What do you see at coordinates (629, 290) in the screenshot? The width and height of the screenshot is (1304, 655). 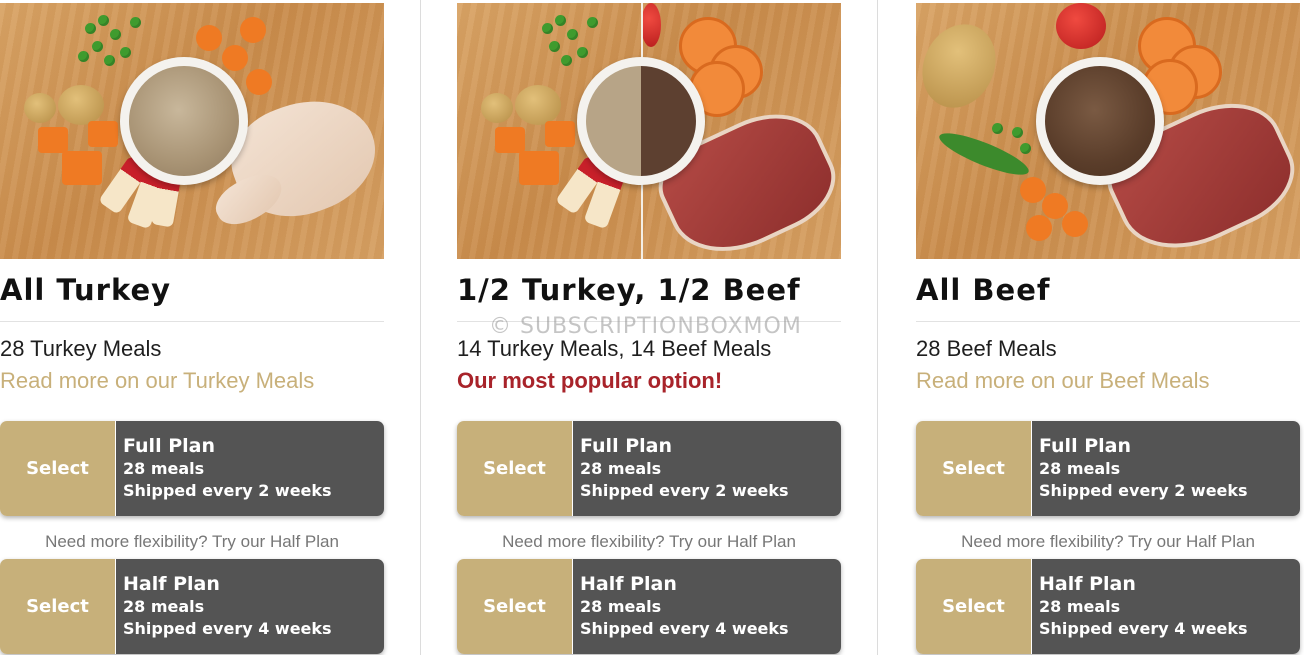 I see `recipe-title: 1/2 Turkey, 1/2 Beef` at bounding box center [629, 290].